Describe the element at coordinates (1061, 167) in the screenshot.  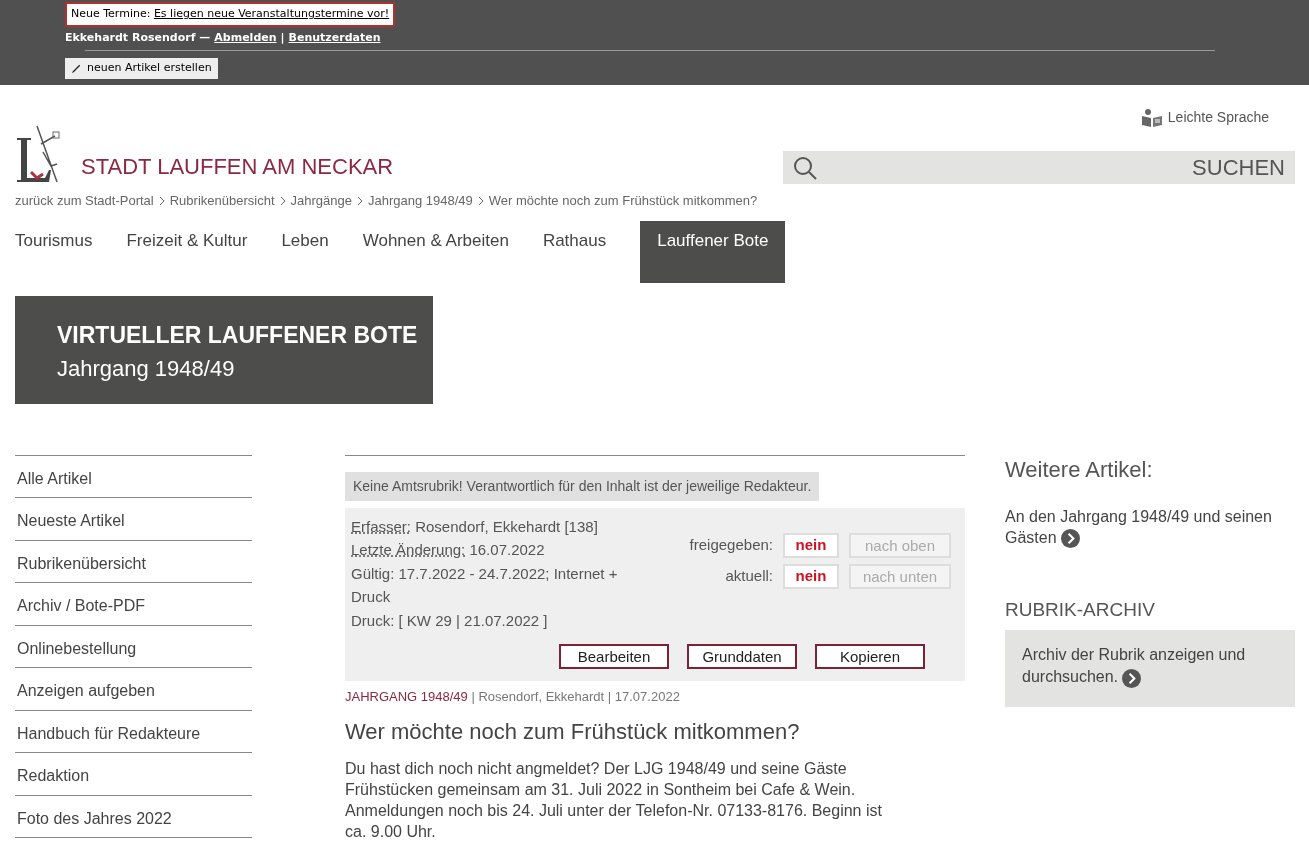
I see `search-field: SUCHEN` at that location.